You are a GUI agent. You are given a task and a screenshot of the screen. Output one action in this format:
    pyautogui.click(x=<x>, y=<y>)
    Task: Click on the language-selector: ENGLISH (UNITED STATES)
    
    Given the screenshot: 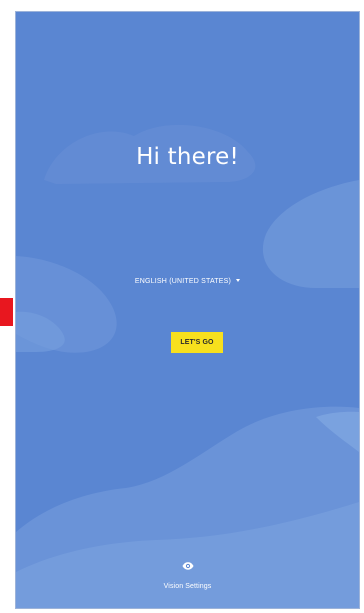 What is the action you would take?
    pyautogui.click(x=187, y=281)
    